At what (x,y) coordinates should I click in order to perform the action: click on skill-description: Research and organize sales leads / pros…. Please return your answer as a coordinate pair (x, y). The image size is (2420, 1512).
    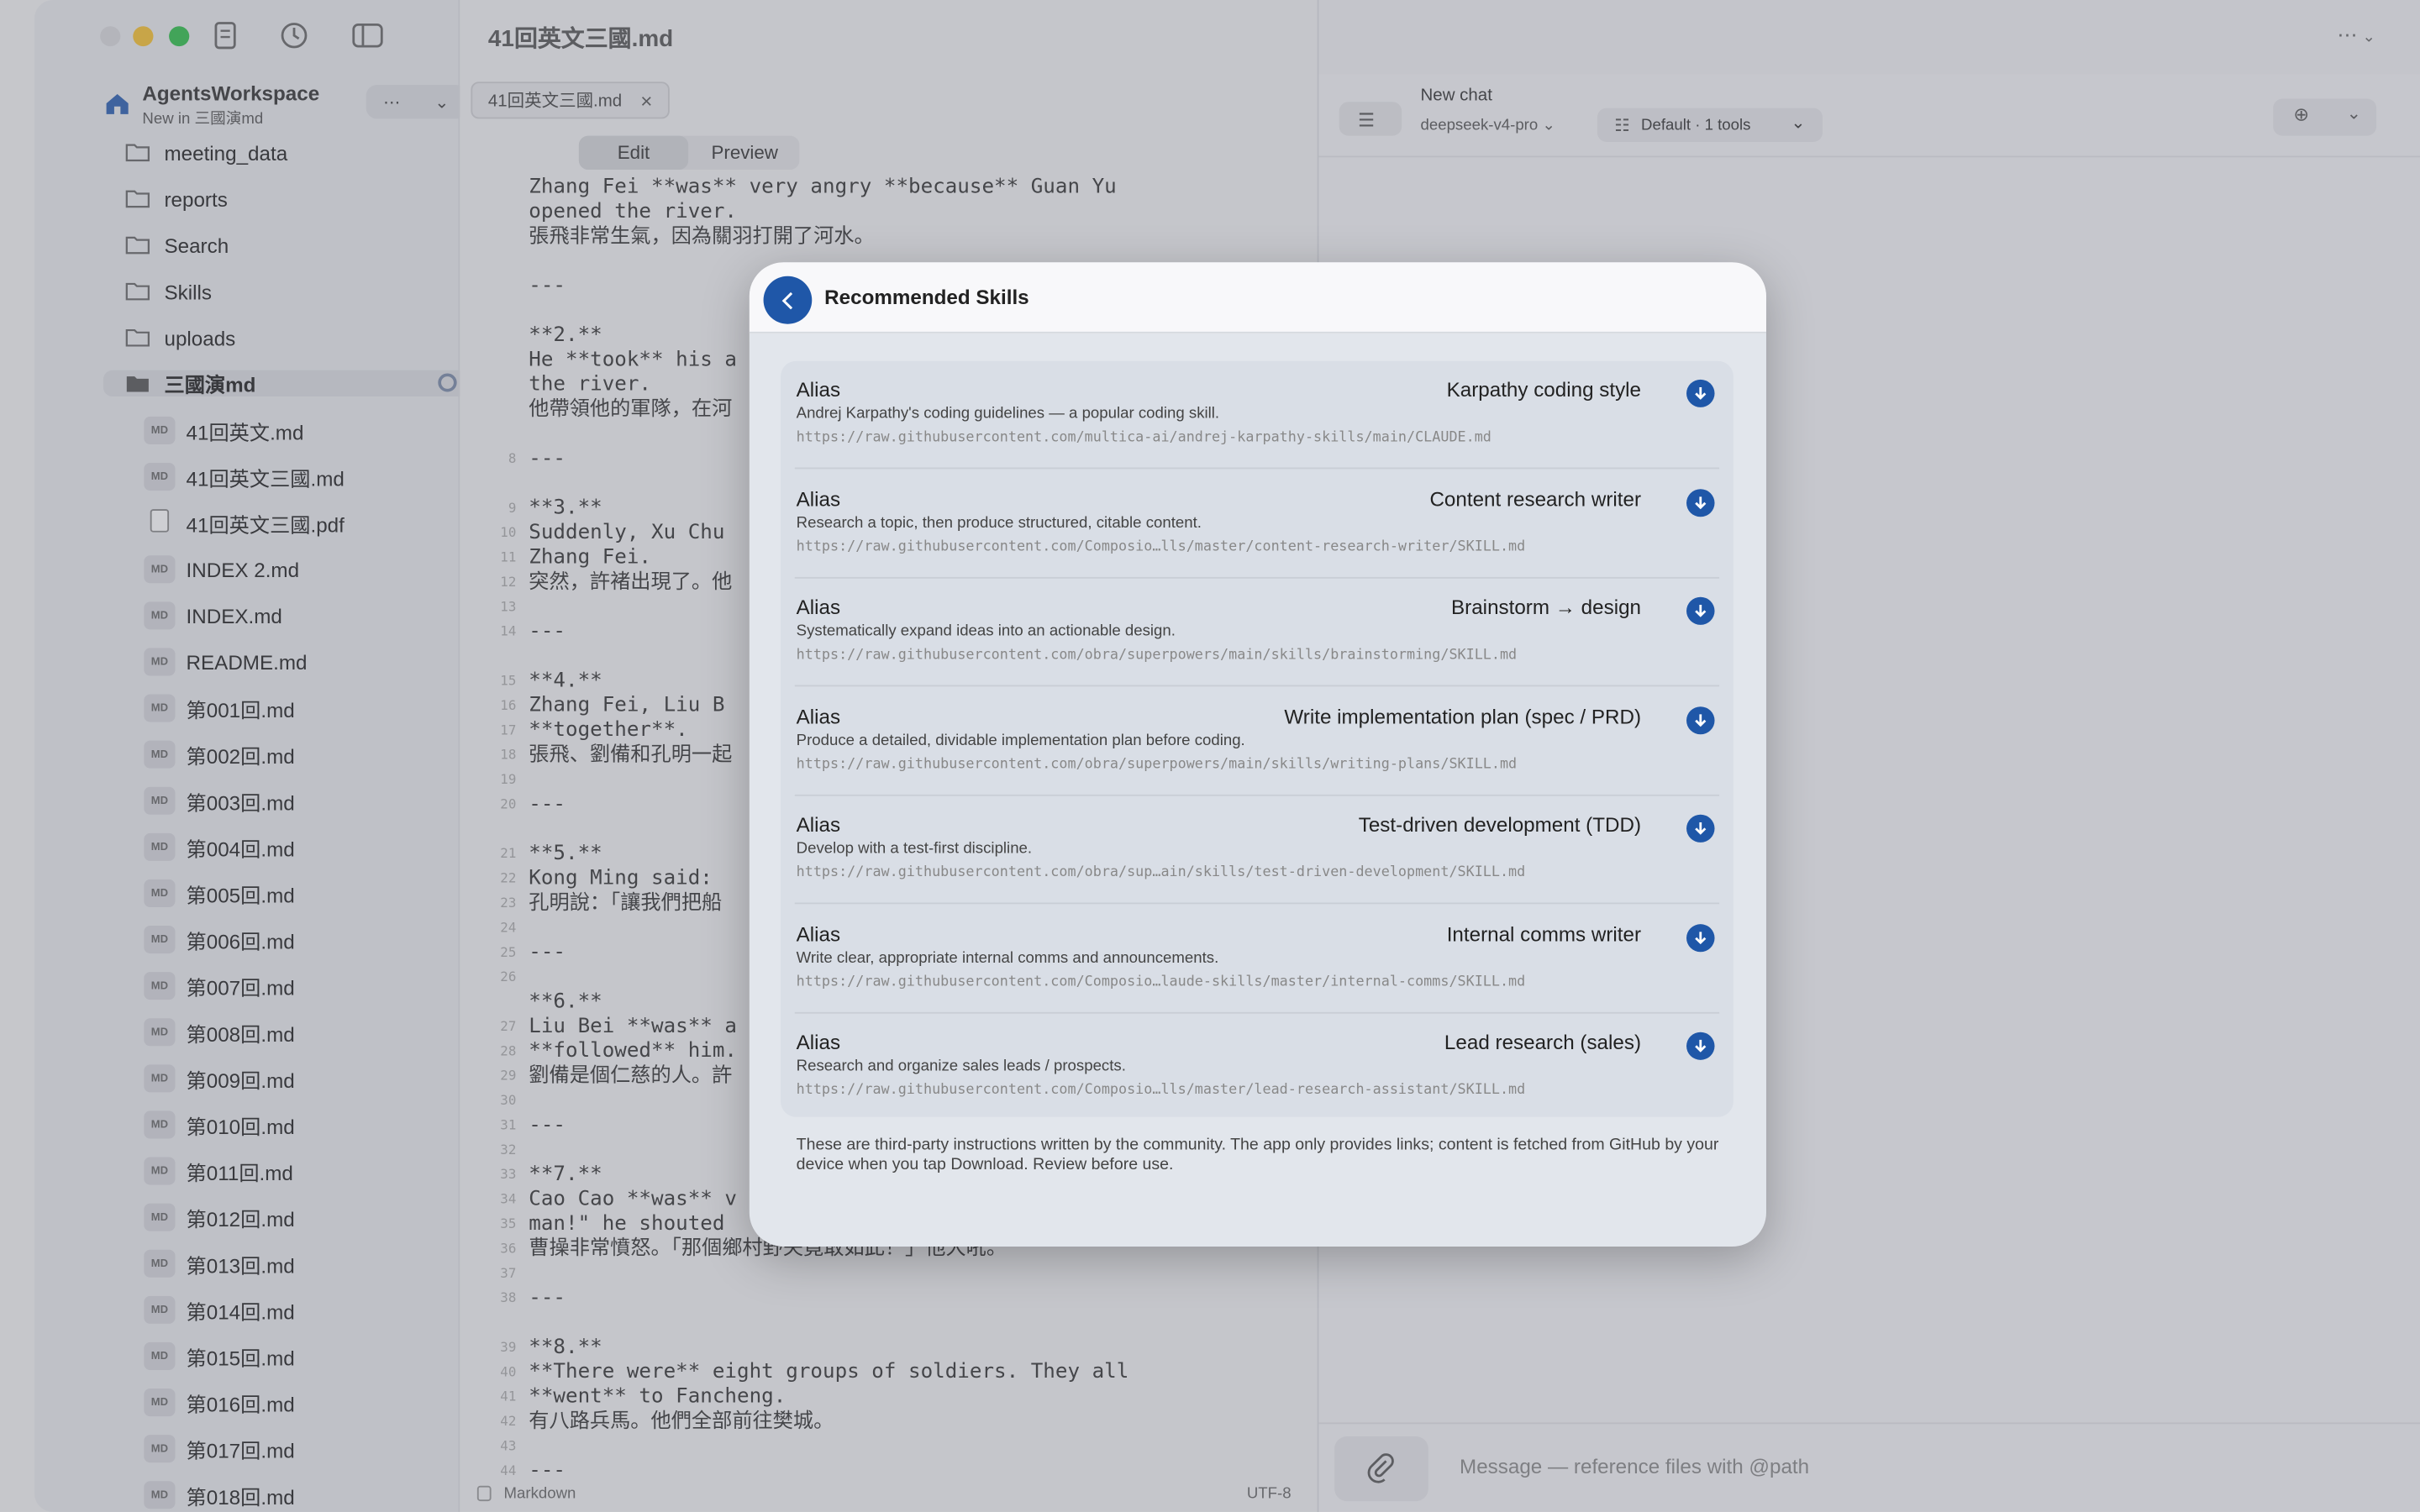
    Looking at the image, I should click on (961, 1067).